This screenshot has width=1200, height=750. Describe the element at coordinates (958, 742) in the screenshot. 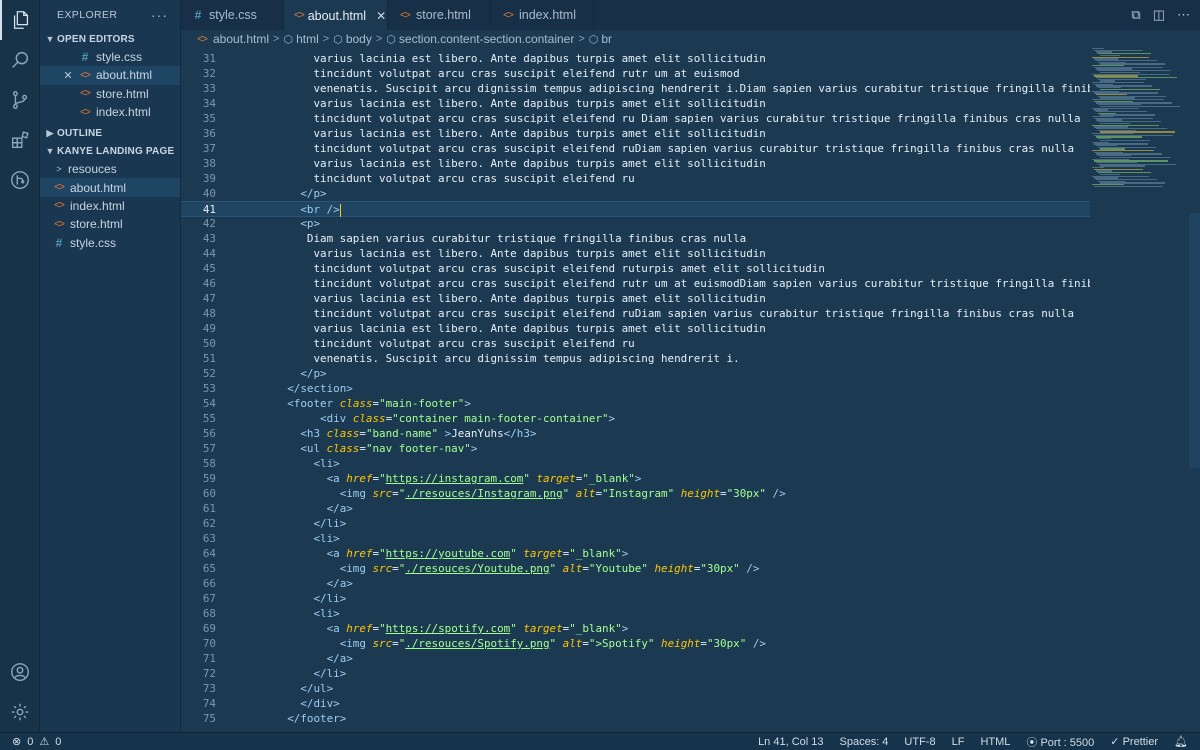

I see `end-of-line: LF` at that location.